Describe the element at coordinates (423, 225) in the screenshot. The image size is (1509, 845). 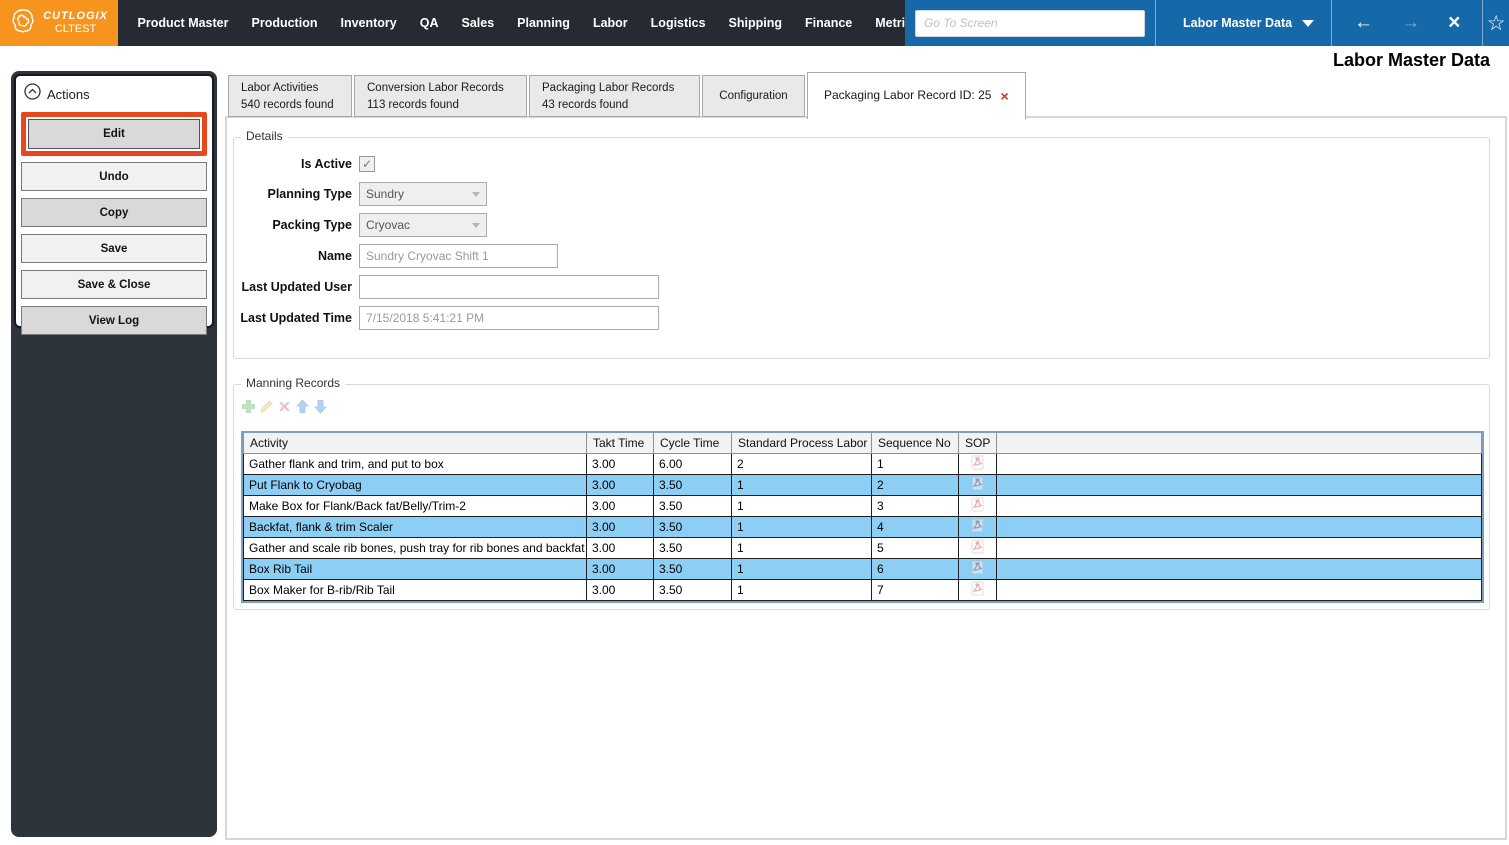
I see `packing-type-dropdown: Cryovac` at that location.